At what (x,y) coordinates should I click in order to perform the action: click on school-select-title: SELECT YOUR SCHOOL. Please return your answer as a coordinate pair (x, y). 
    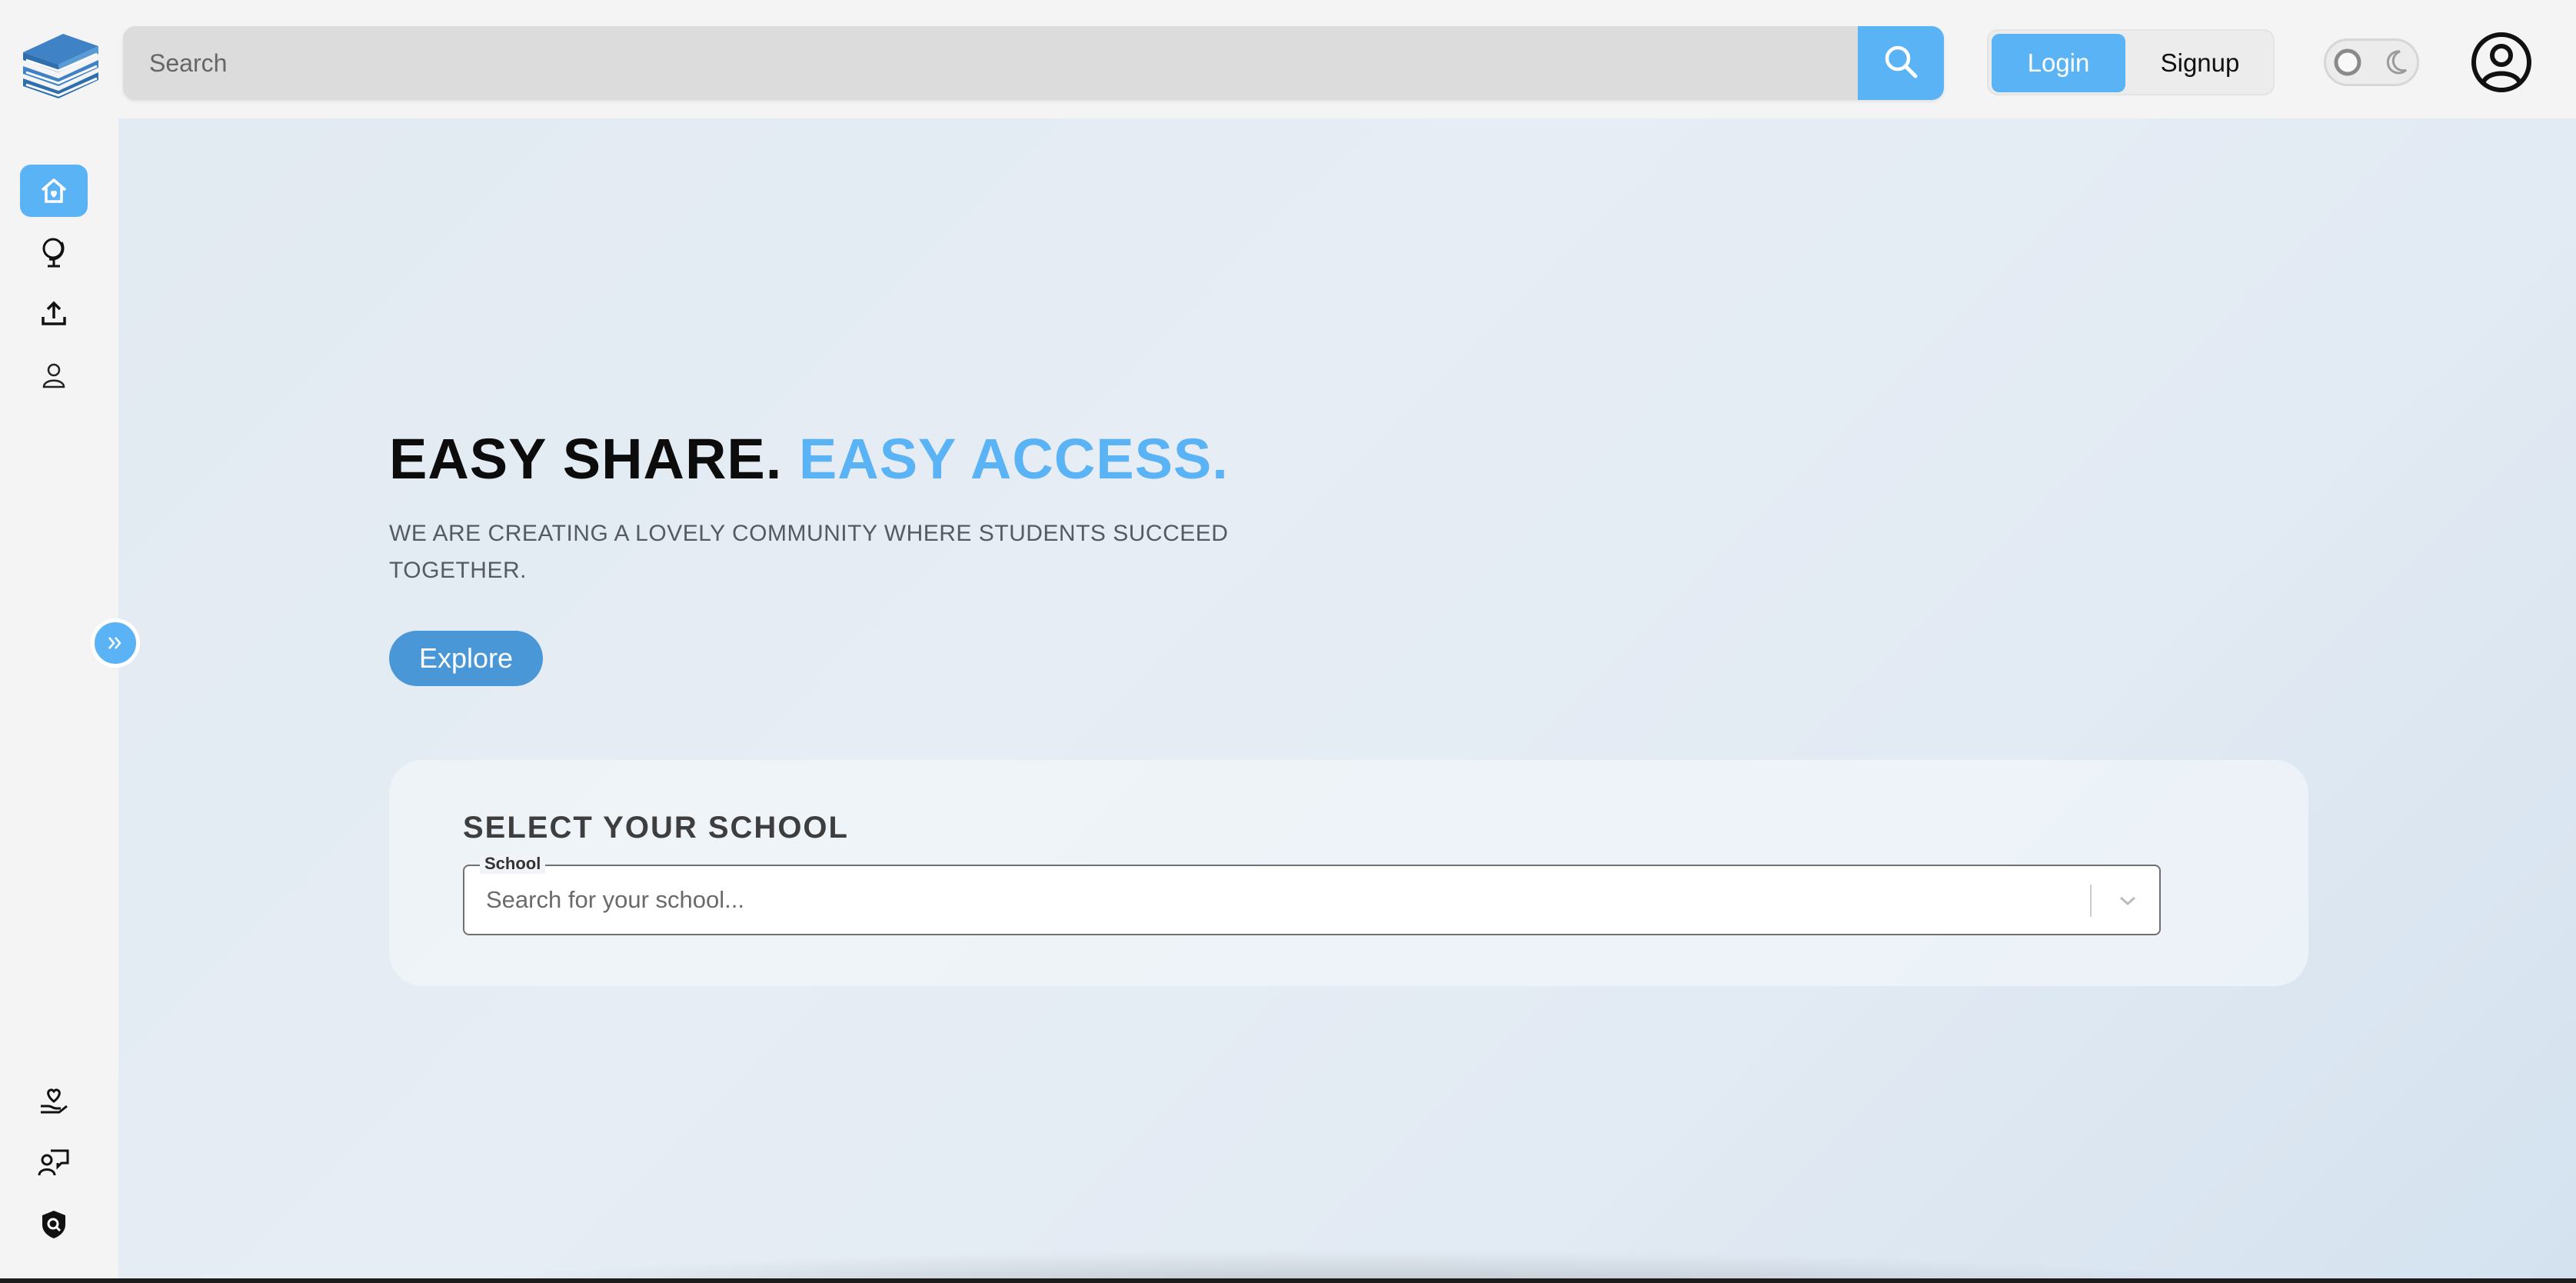
    Looking at the image, I should click on (656, 828).